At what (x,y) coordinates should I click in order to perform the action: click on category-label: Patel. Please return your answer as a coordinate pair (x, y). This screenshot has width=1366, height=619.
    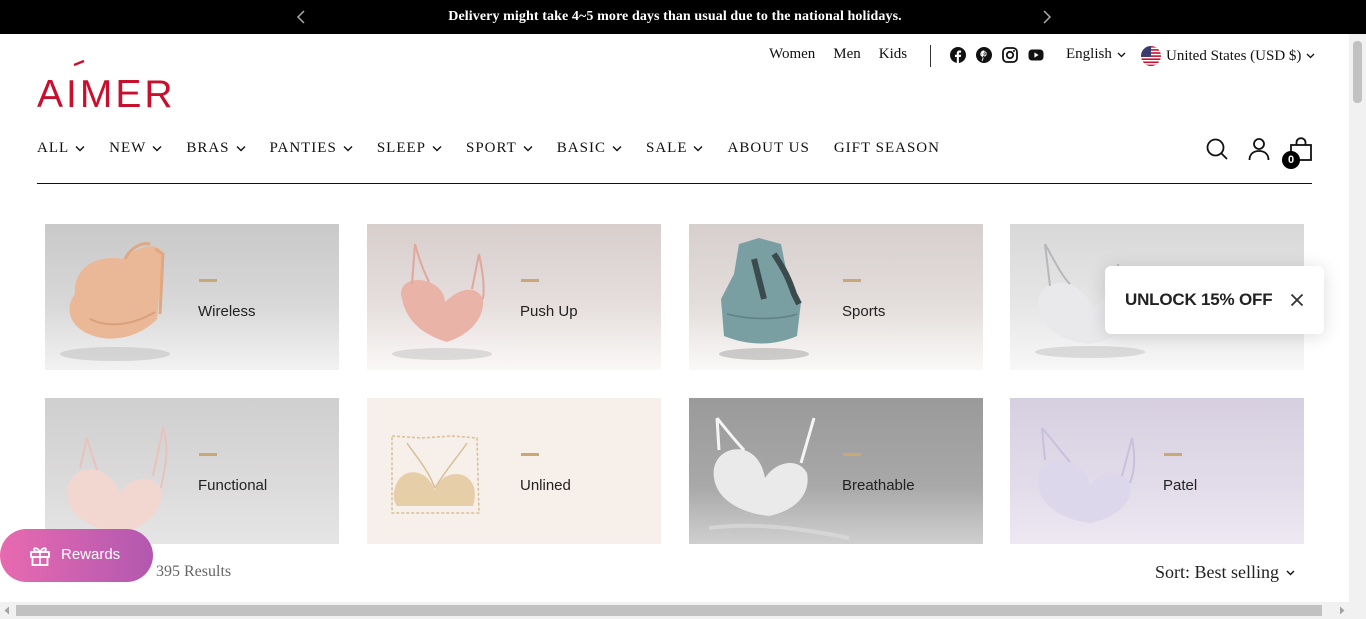
    Looking at the image, I should click on (1180, 485).